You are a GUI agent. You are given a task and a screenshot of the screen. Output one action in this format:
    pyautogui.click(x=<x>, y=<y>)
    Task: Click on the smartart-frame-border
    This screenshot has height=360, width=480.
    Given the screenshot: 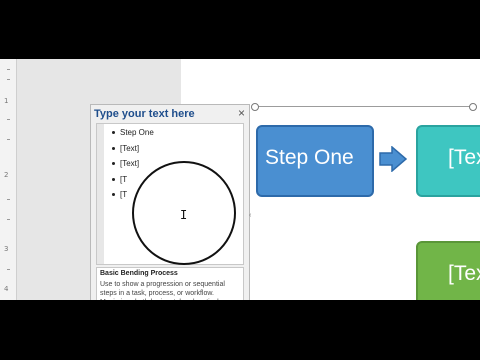 What is the action you would take?
    pyautogui.click(x=364, y=106)
    